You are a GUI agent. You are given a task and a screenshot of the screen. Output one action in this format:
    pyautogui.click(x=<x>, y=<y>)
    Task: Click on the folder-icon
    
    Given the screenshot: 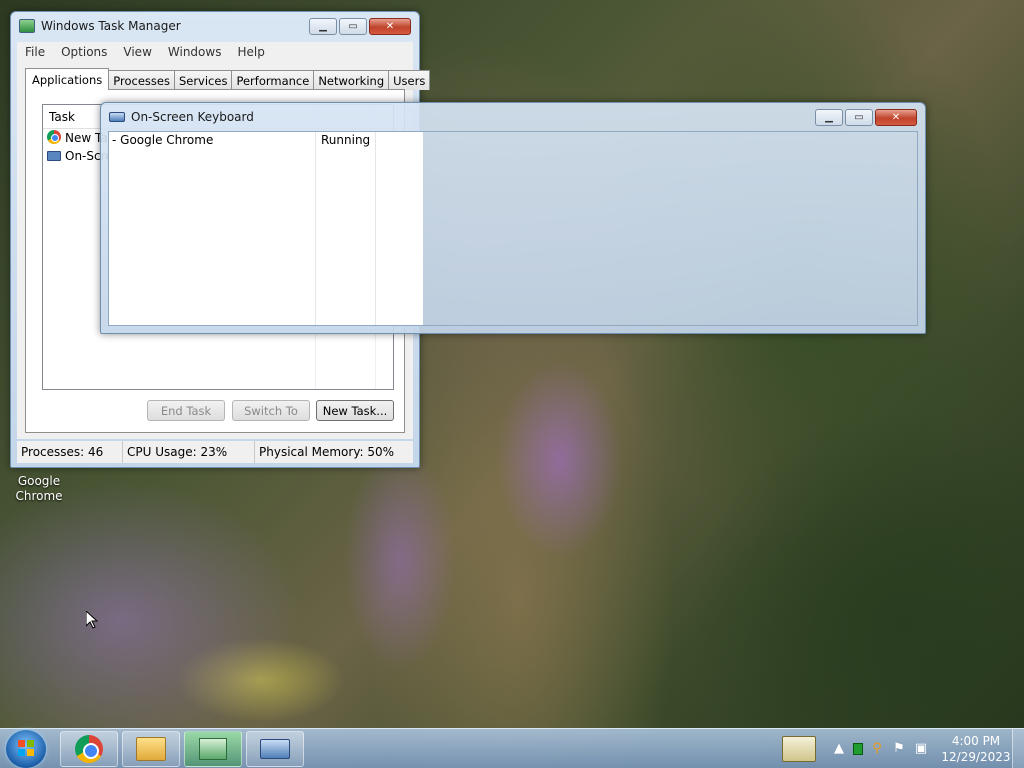 What is the action you would take?
    pyautogui.click(x=151, y=749)
    